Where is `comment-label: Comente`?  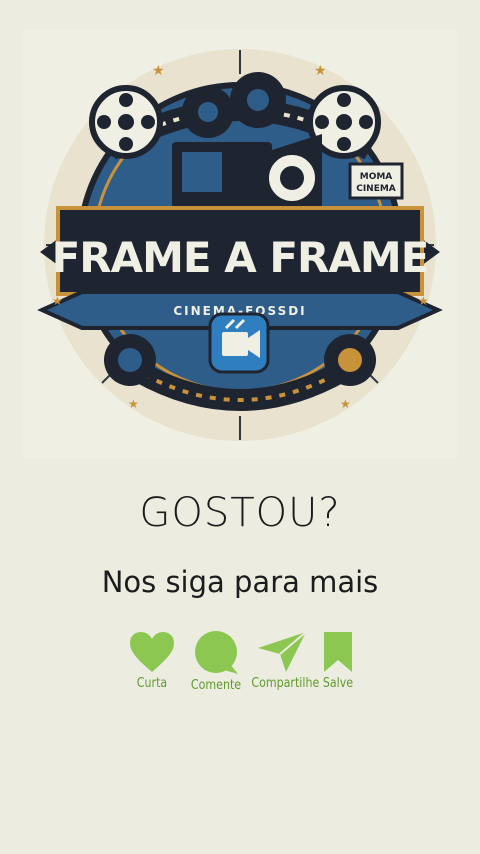
comment-label: Comente is located at coordinates (216, 685).